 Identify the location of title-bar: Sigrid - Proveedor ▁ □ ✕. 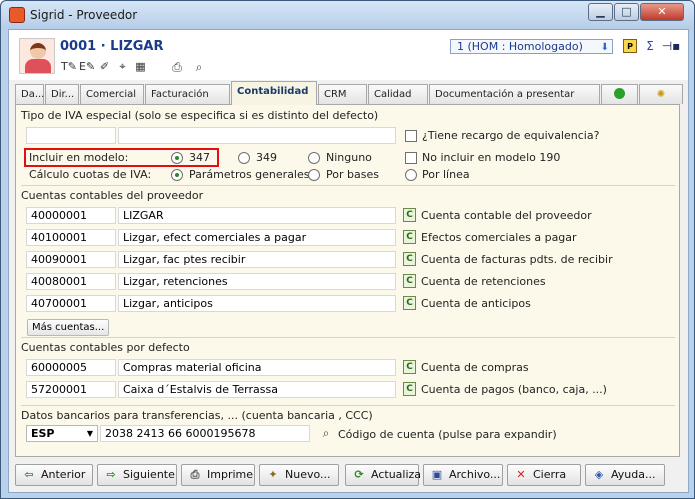
(347, 15).